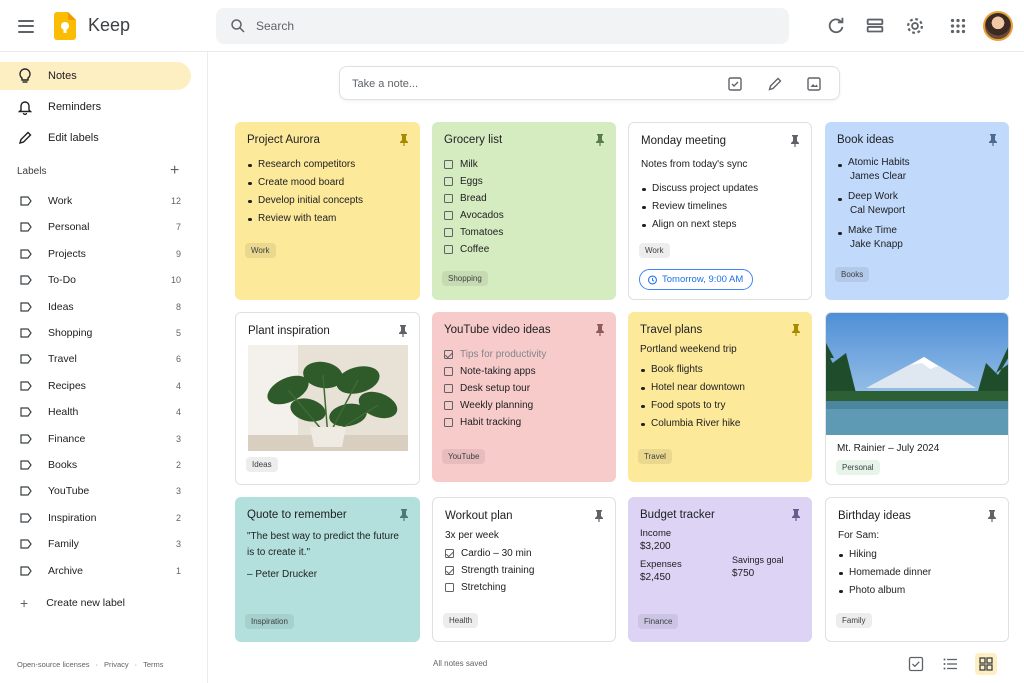  I want to click on label-chip: Books, so click(852, 274).